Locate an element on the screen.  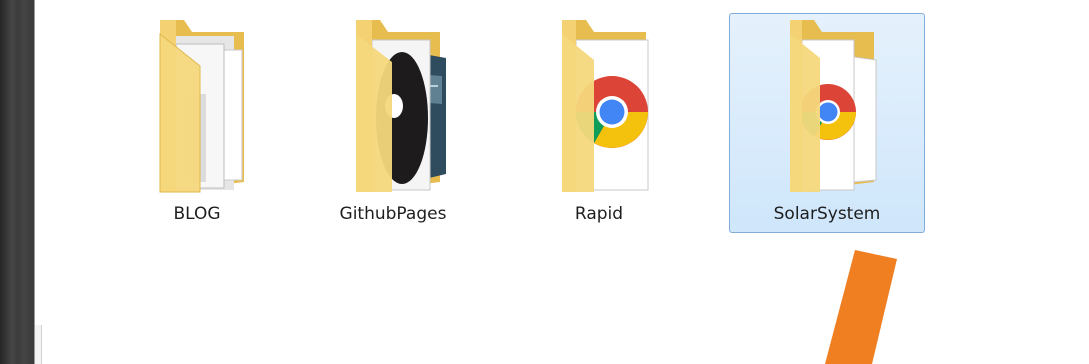
folder-item-solarsystem: SolarSystem is located at coordinates (827, 123).